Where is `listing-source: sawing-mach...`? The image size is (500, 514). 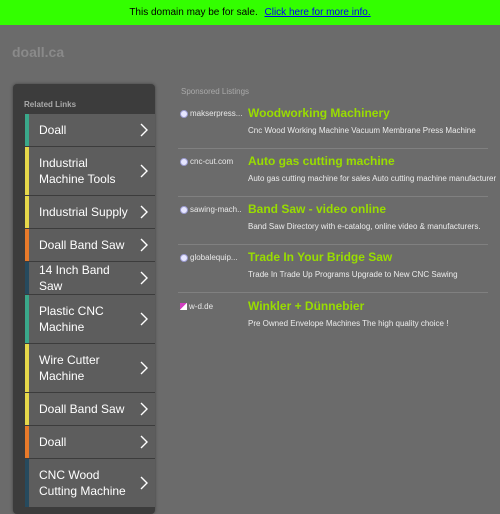
listing-source: sawing-mach... is located at coordinates (211, 209).